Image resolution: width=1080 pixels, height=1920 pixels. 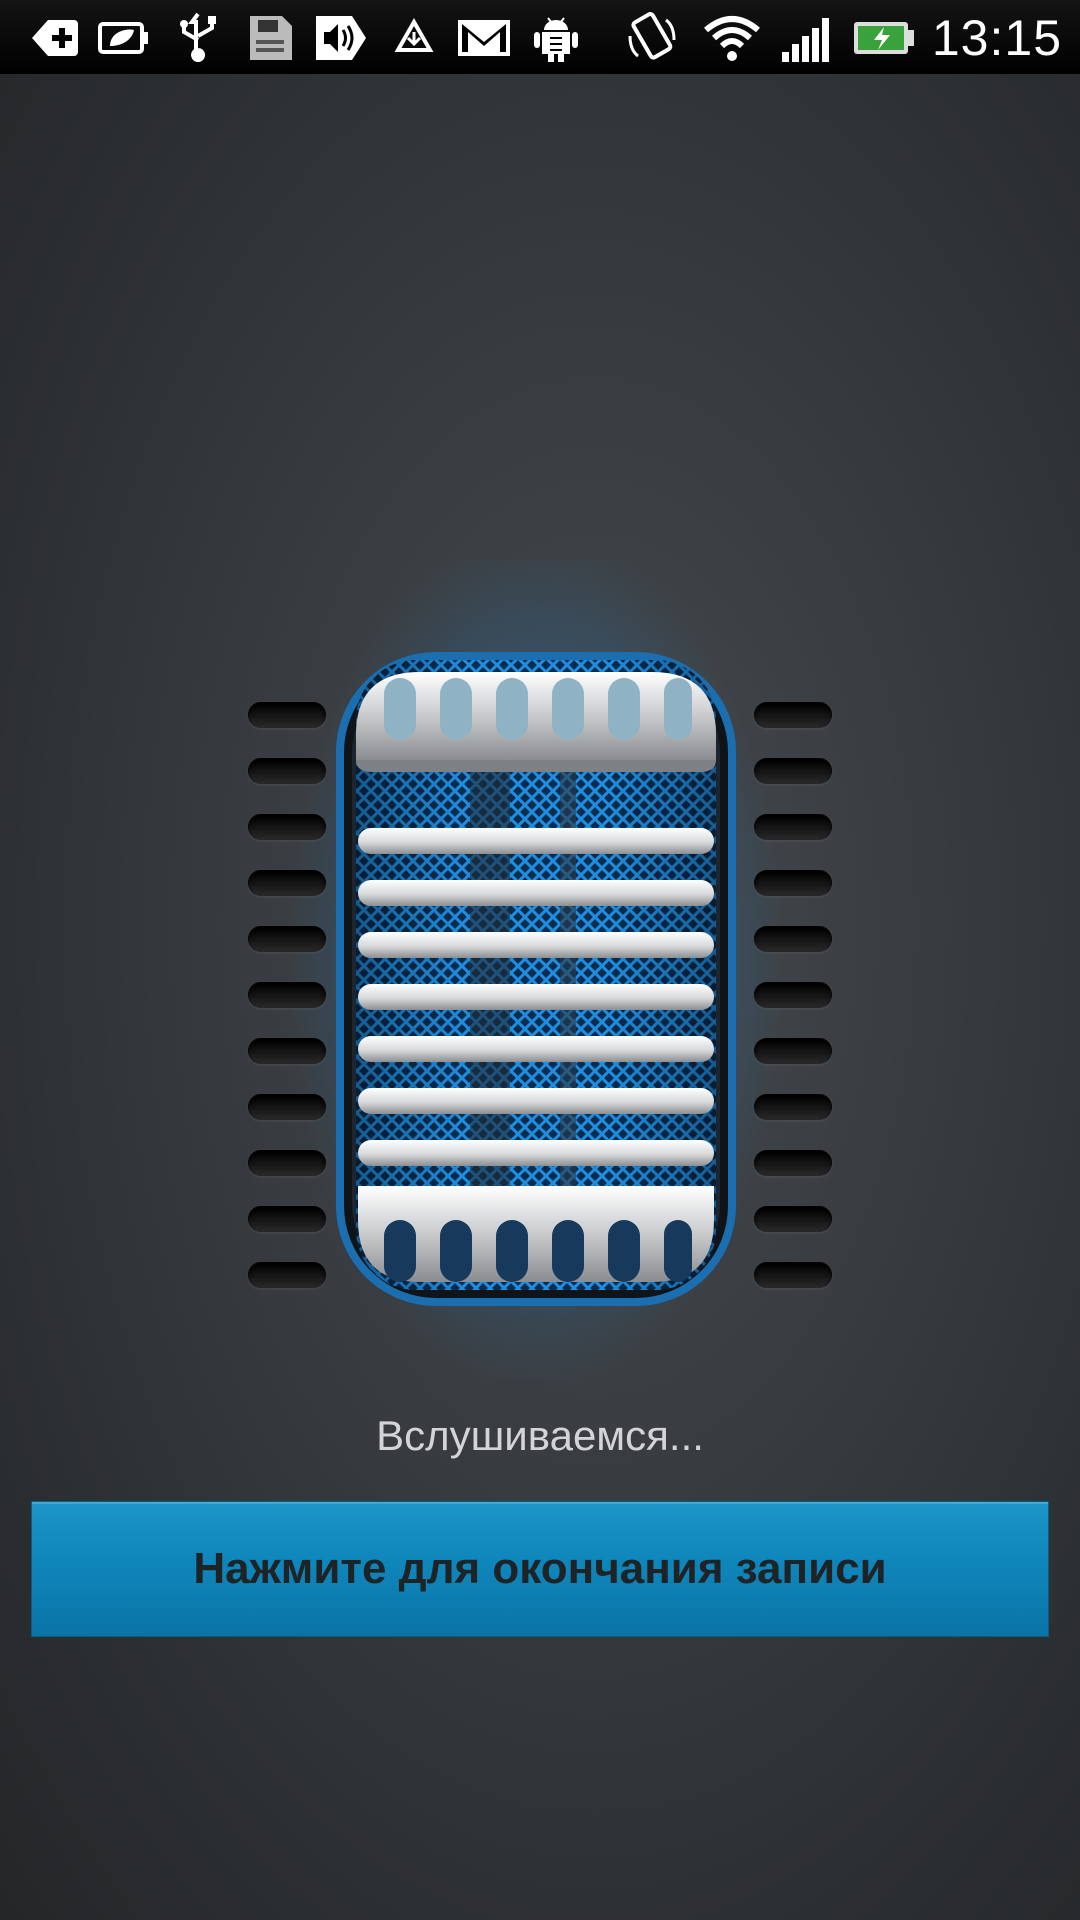 I want to click on stop-recording-button: Нажмите для окончания записи, so click(x=540, y=1569).